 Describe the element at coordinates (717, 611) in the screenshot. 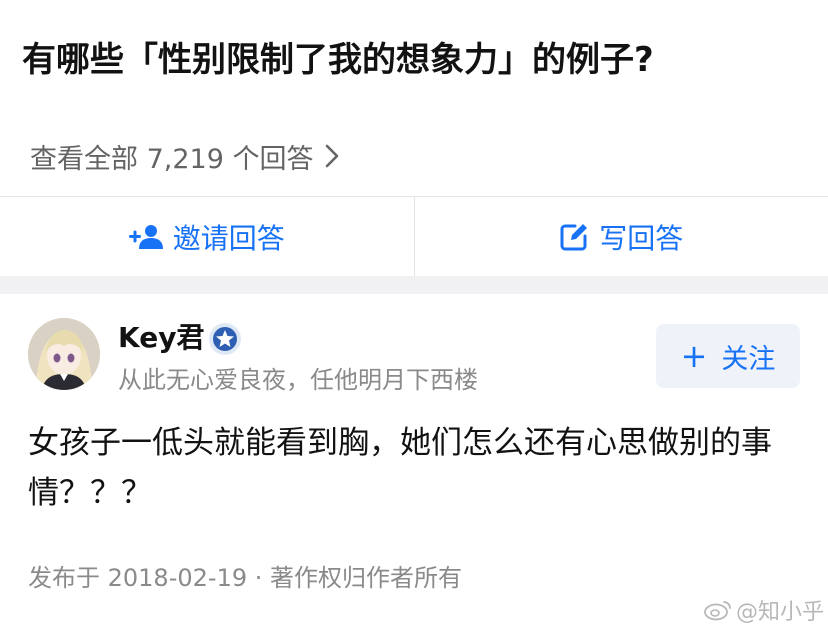

I see `weibo-icon` at that location.